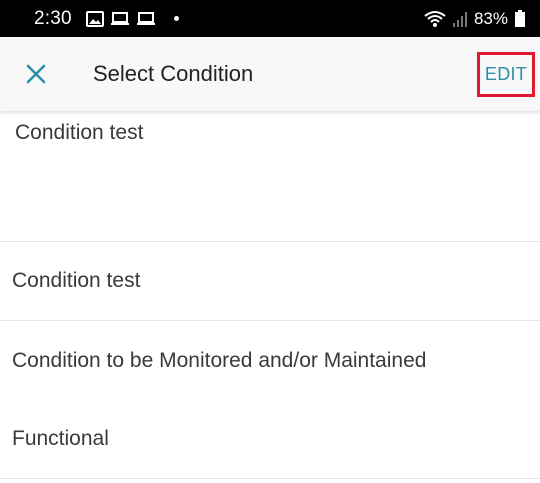  Describe the element at coordinates (520, 18) in the screenshot. I see `battery-icon` at that location.